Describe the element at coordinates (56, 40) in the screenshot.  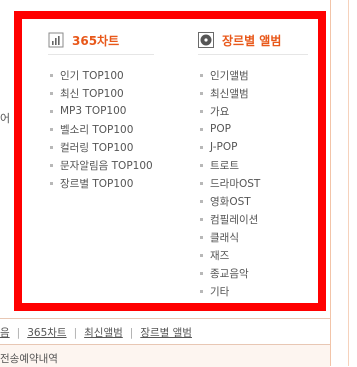
I see `chart-bars-icon` at that location.